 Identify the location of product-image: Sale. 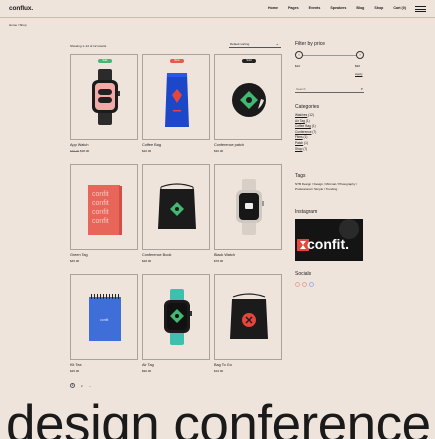
(104, 97).